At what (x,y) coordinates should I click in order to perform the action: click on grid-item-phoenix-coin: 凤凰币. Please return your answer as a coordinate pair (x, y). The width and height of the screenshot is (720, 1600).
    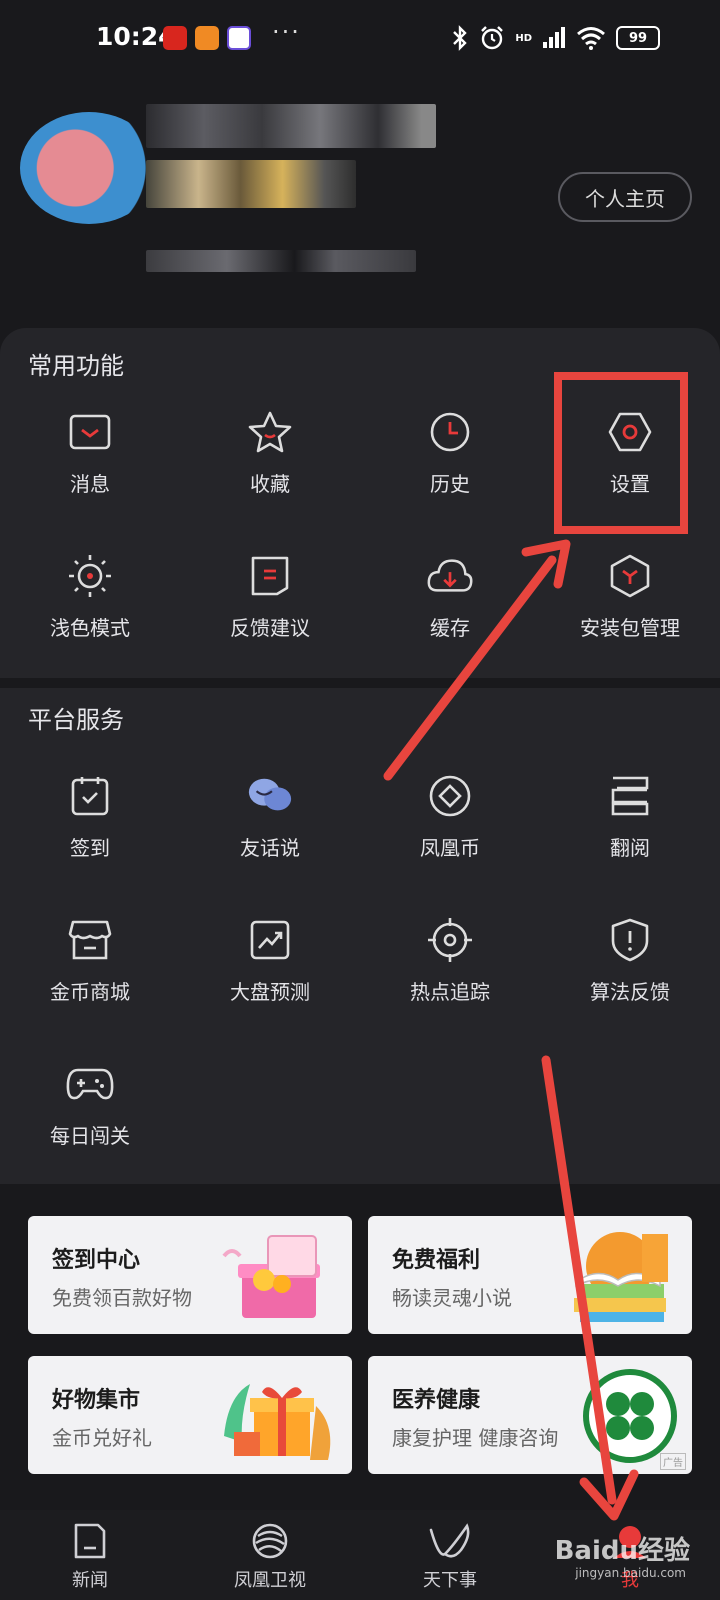
    Looking at the image, I should click on (450, 816).